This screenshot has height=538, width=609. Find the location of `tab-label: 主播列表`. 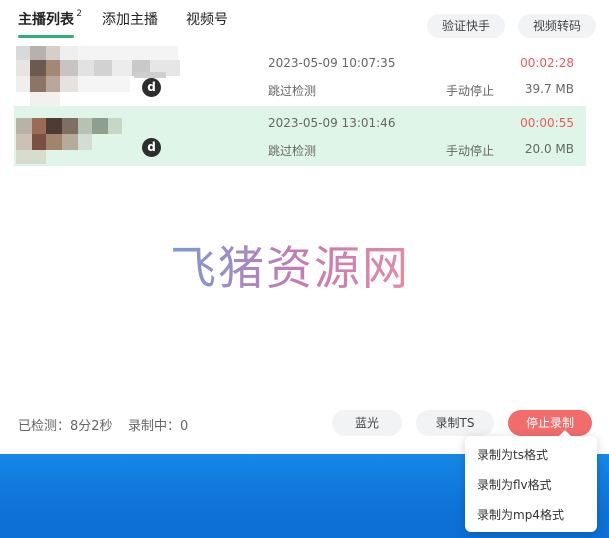

tab-label: 主播列表 is located at coordinates (46, 20).